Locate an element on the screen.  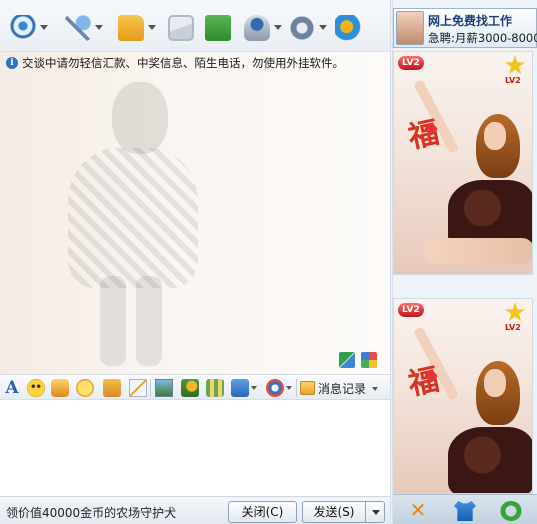
microphone-button is located at coordinates (83, 32).